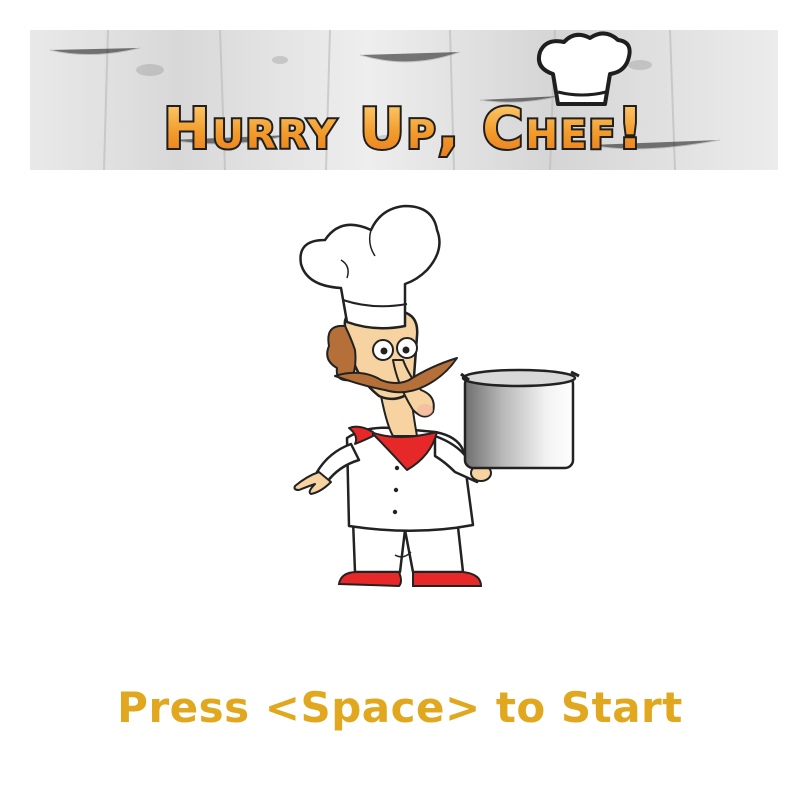 The height and width of the screenshot is (800, 800). What do you see at coordinates (369, 579) in the screenshot?
I see `left-shoe` at bounding box center [369, 579].